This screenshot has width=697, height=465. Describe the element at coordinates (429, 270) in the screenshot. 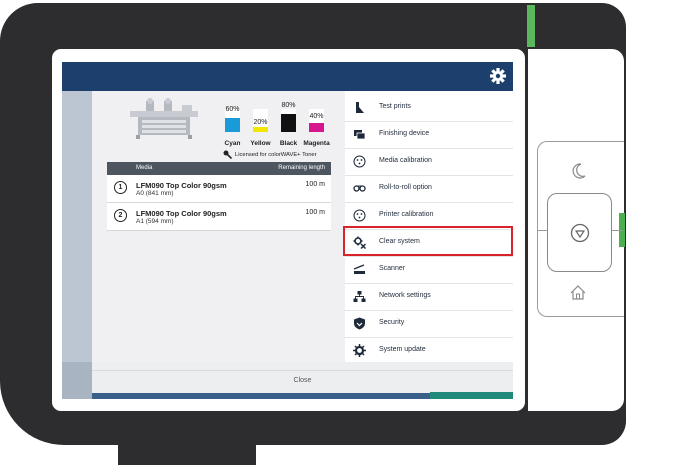

I see `menu-item-scanner: Scanner` at that location.